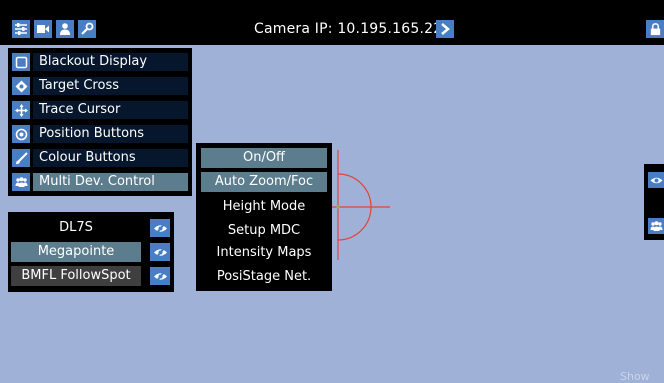 The image size is (664, 383). I want to click on submenu-item-on-off: On/Off, so click(264, 158).